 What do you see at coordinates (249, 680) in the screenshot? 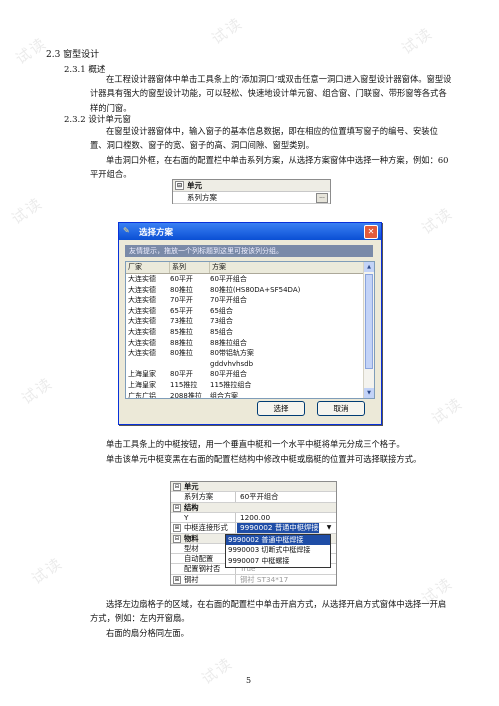
I see `page-number: 5` at bounding box center [249, 680].